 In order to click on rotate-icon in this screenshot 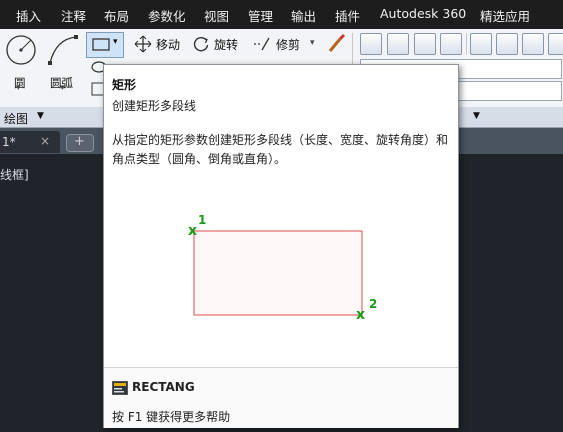, I will do `click(201, 44)`.